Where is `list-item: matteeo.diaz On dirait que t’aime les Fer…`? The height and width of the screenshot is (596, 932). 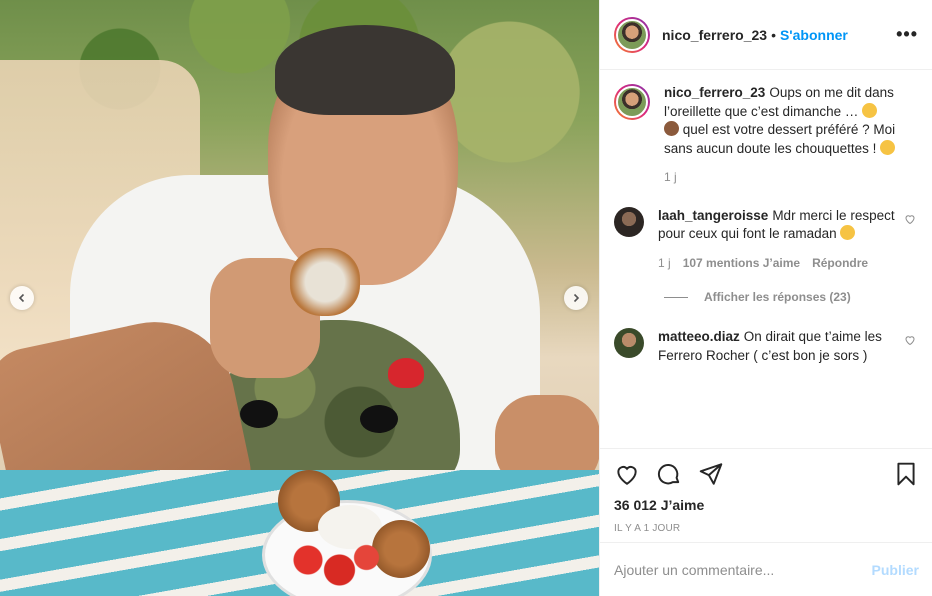 list-item: matteeo.diaz On dirait que t’aime les Fer… is located at coordinates (766, 346).